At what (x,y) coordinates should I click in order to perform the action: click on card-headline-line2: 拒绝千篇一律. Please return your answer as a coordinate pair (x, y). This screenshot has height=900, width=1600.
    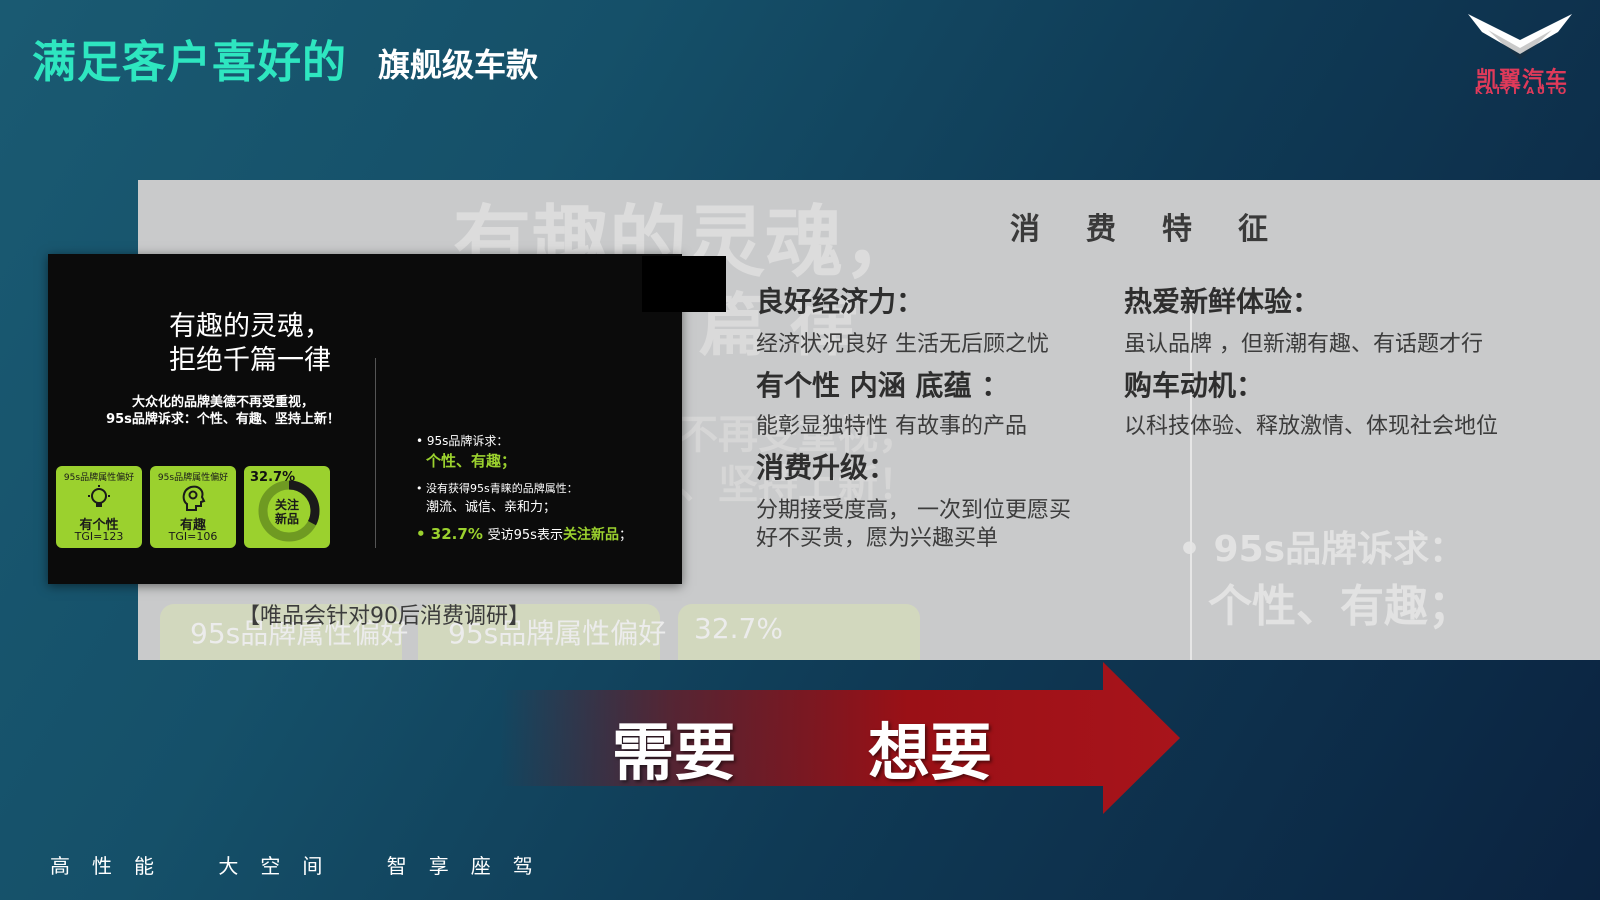
    Looking at the image, I should click on (250, 360).